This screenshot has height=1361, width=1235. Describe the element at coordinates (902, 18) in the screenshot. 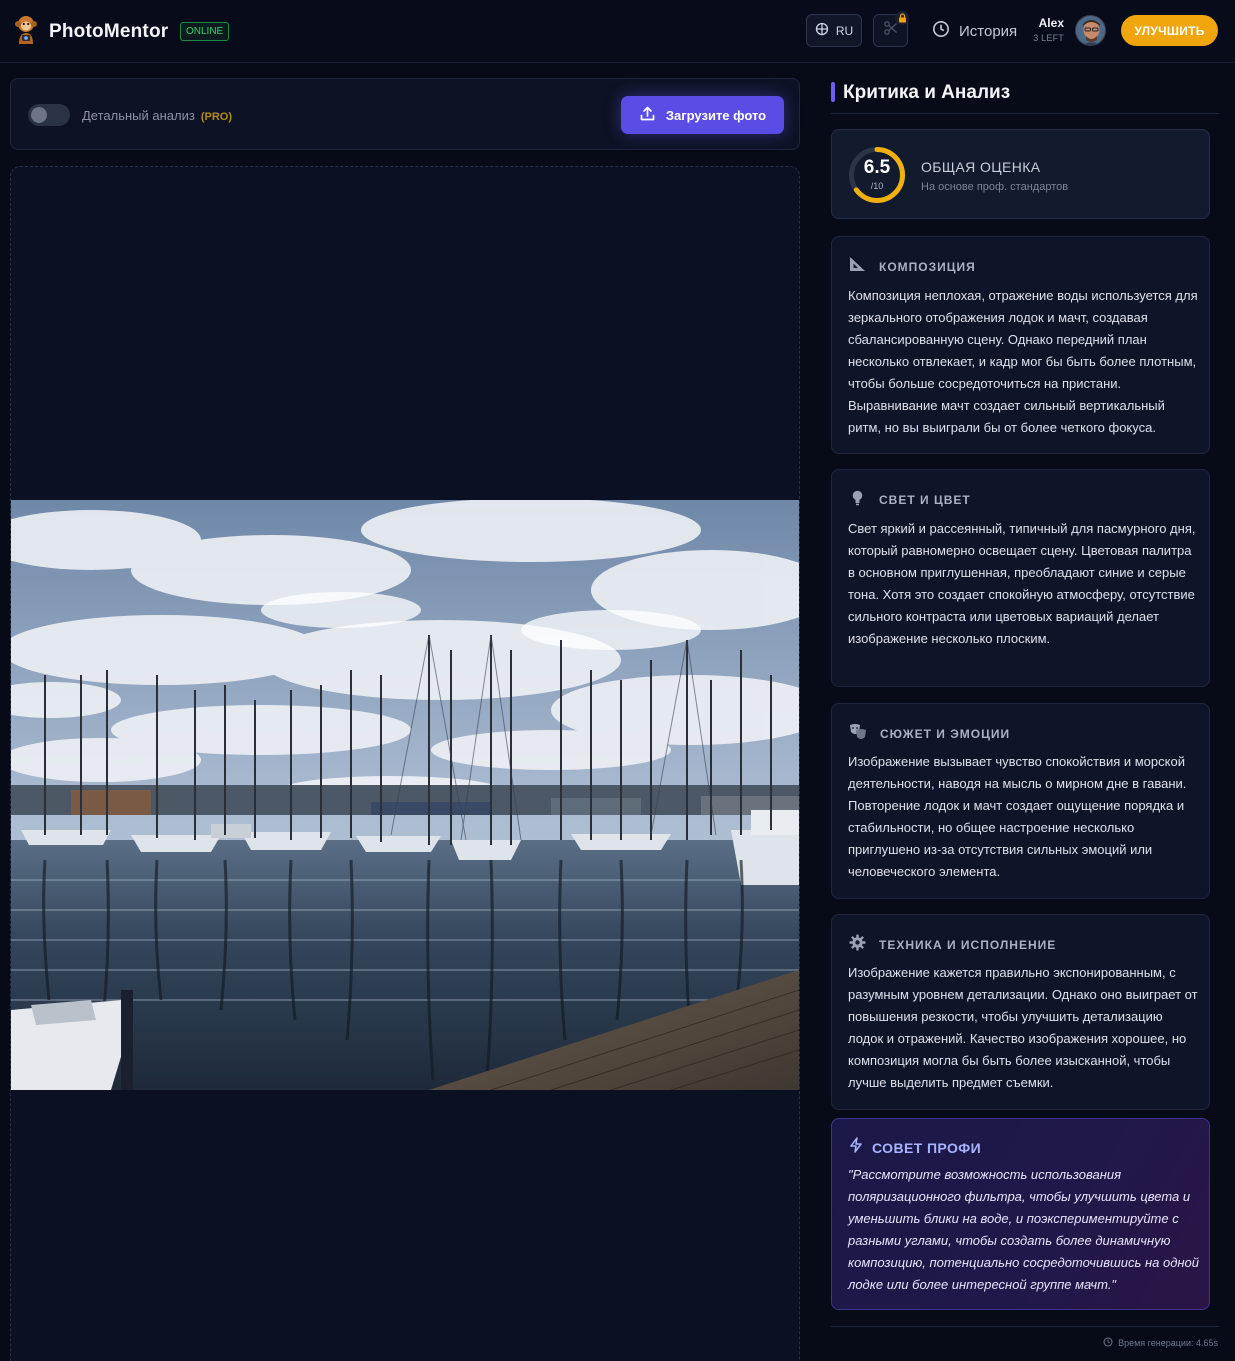

I see `lock-icon` at that location.